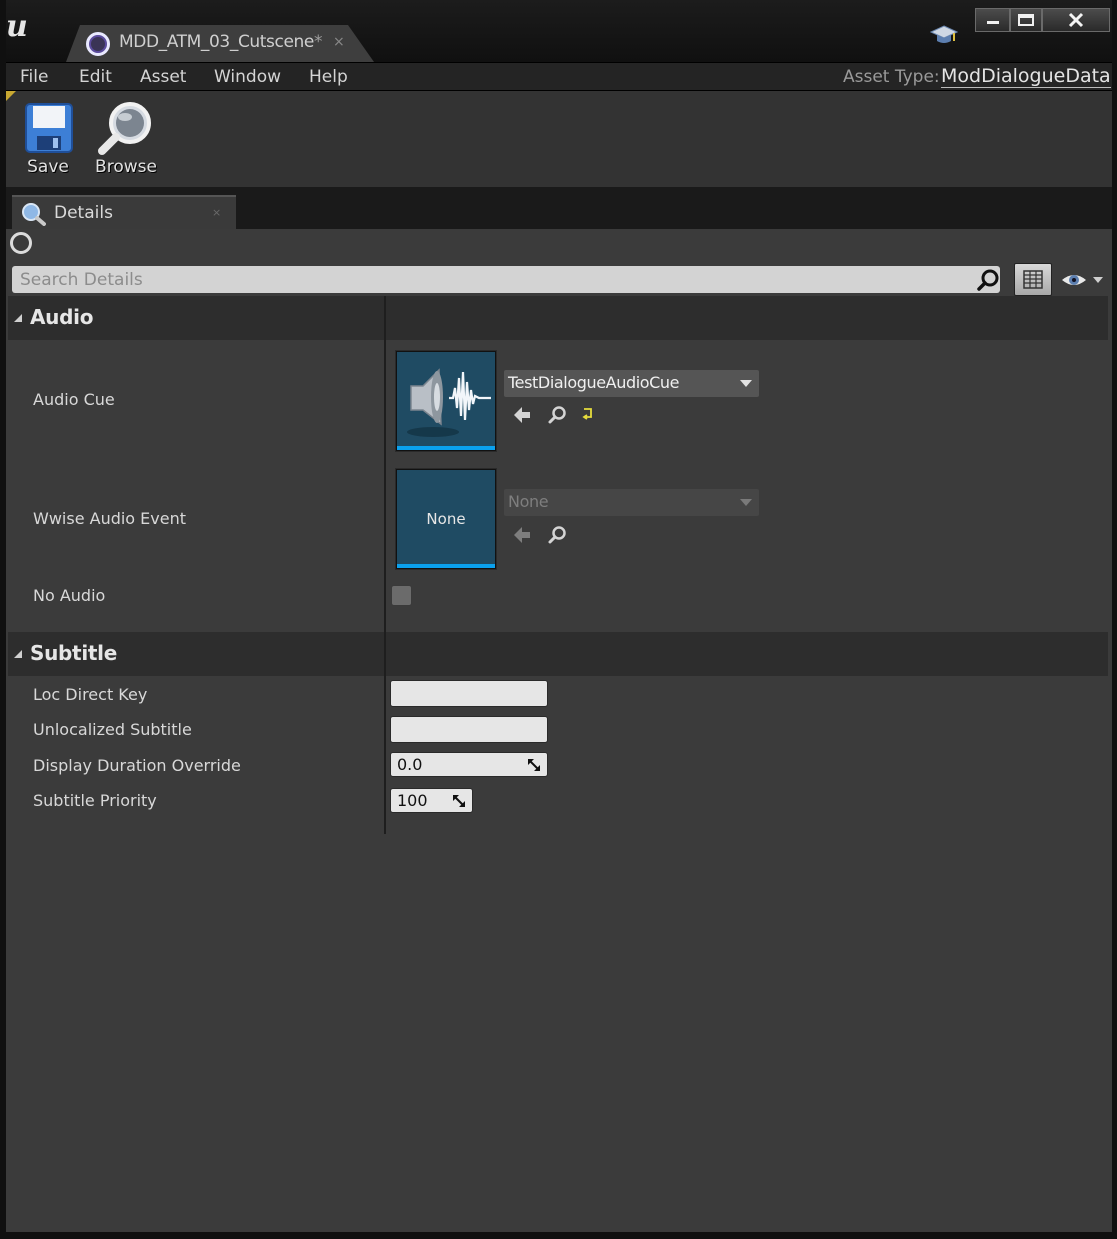 This screenshot has width=1117, height=1239. What do you see at coordinates (449, 402) in the screenshot?
I see `speaker-waveform-icon` at bounding box center [449, 402].